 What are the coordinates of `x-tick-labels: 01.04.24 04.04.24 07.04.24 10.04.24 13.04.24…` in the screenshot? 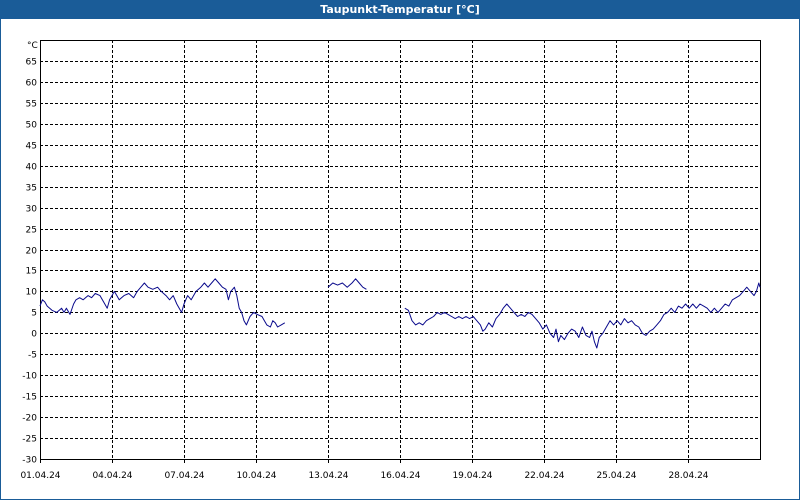 It's located at (364, 476).